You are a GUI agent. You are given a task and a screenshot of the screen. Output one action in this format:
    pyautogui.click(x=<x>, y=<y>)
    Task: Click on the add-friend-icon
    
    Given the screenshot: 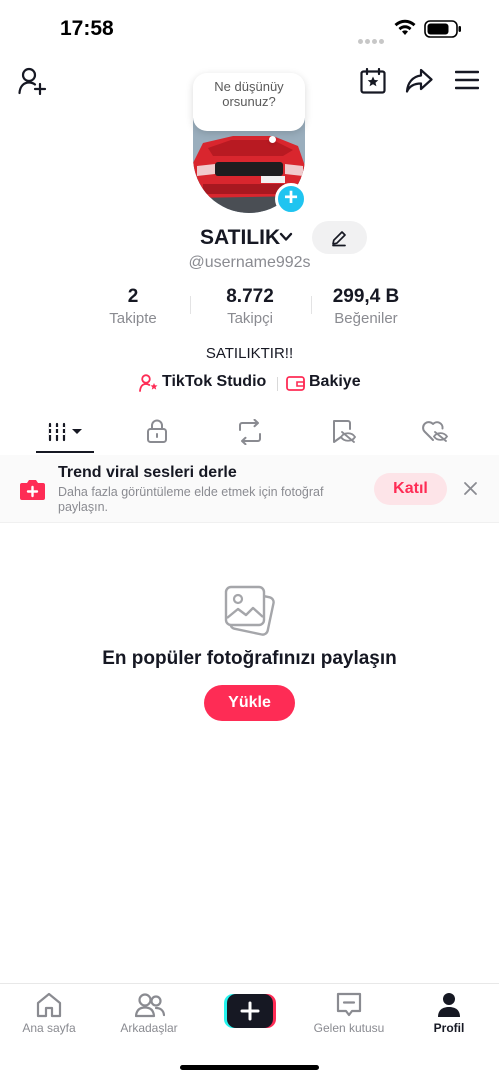 What is the action you would take?
    pyautogui.click(x=33, y=81)
    